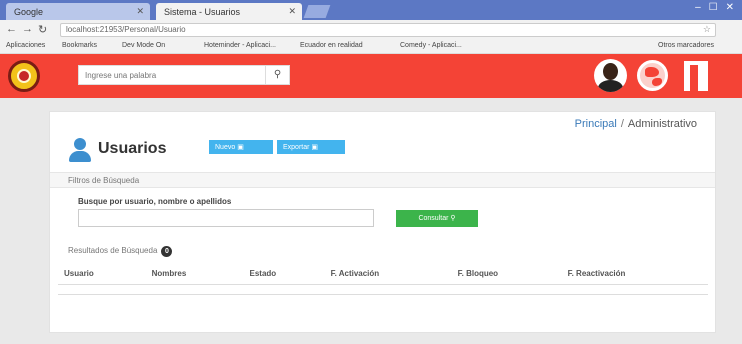 Image resolution: width=742 pixels, height=344 pixels. What do you see at coordinates (315, 147) in the screenshot?
I see `export-icon: ▣` at bounding box center [315, 147].